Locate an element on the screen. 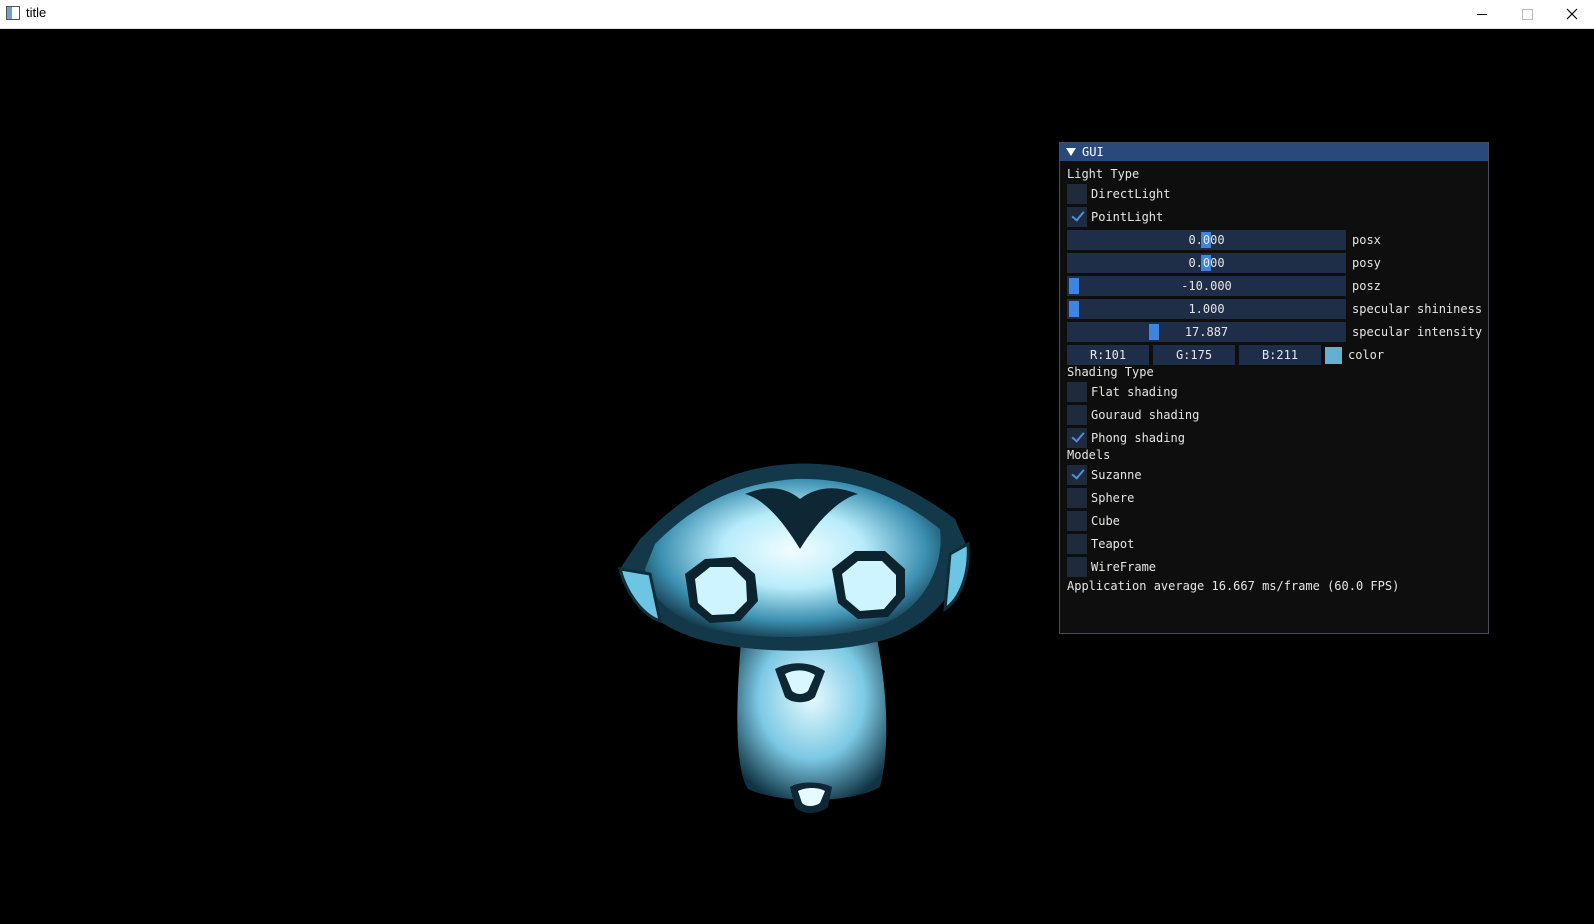 The image size is (1594, 924). checkbox-label: Cube is located at coordinates (1105, 521).